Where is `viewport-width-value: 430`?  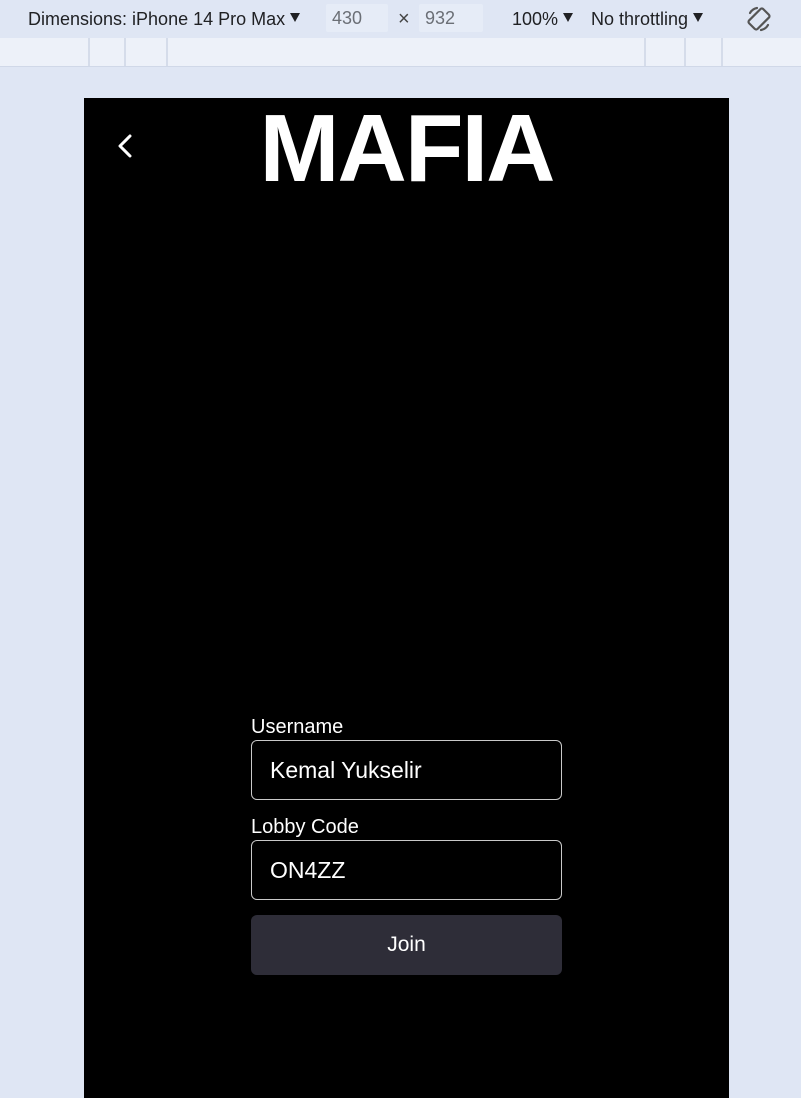
viewport-width-value: 430 is located at coordinates (347, 17).